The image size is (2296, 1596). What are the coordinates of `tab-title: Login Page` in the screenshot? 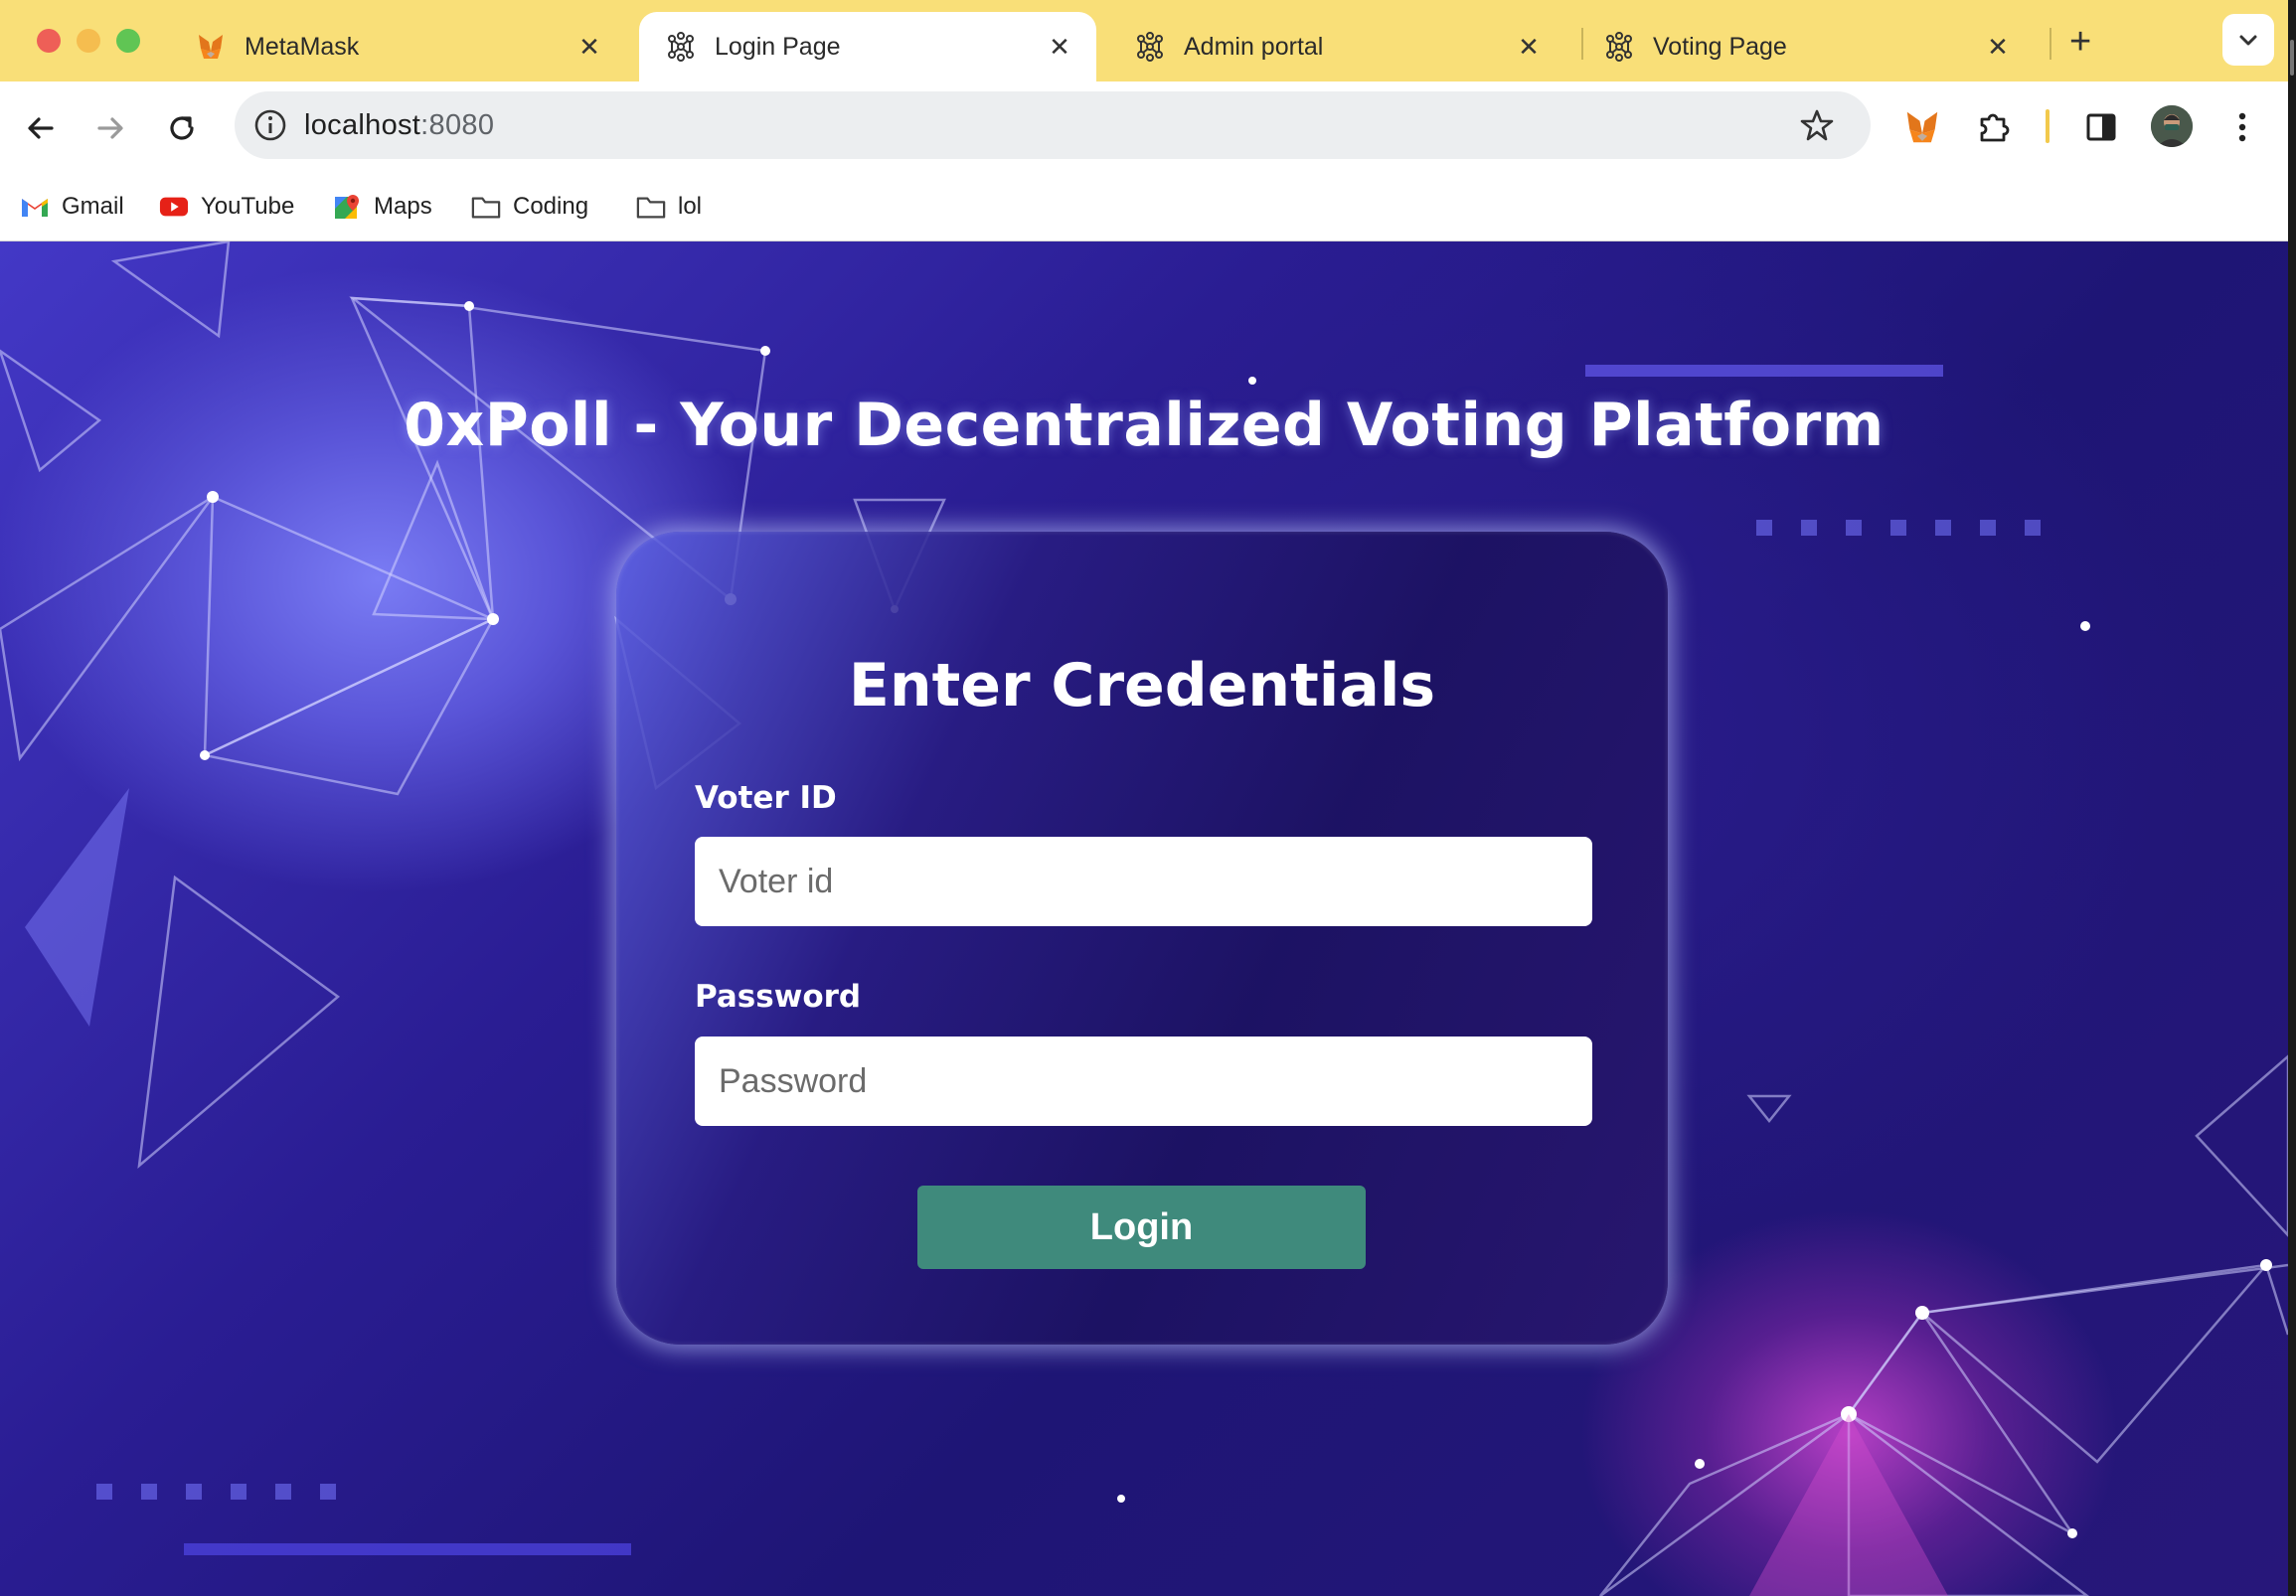 It's located at (778, 46).